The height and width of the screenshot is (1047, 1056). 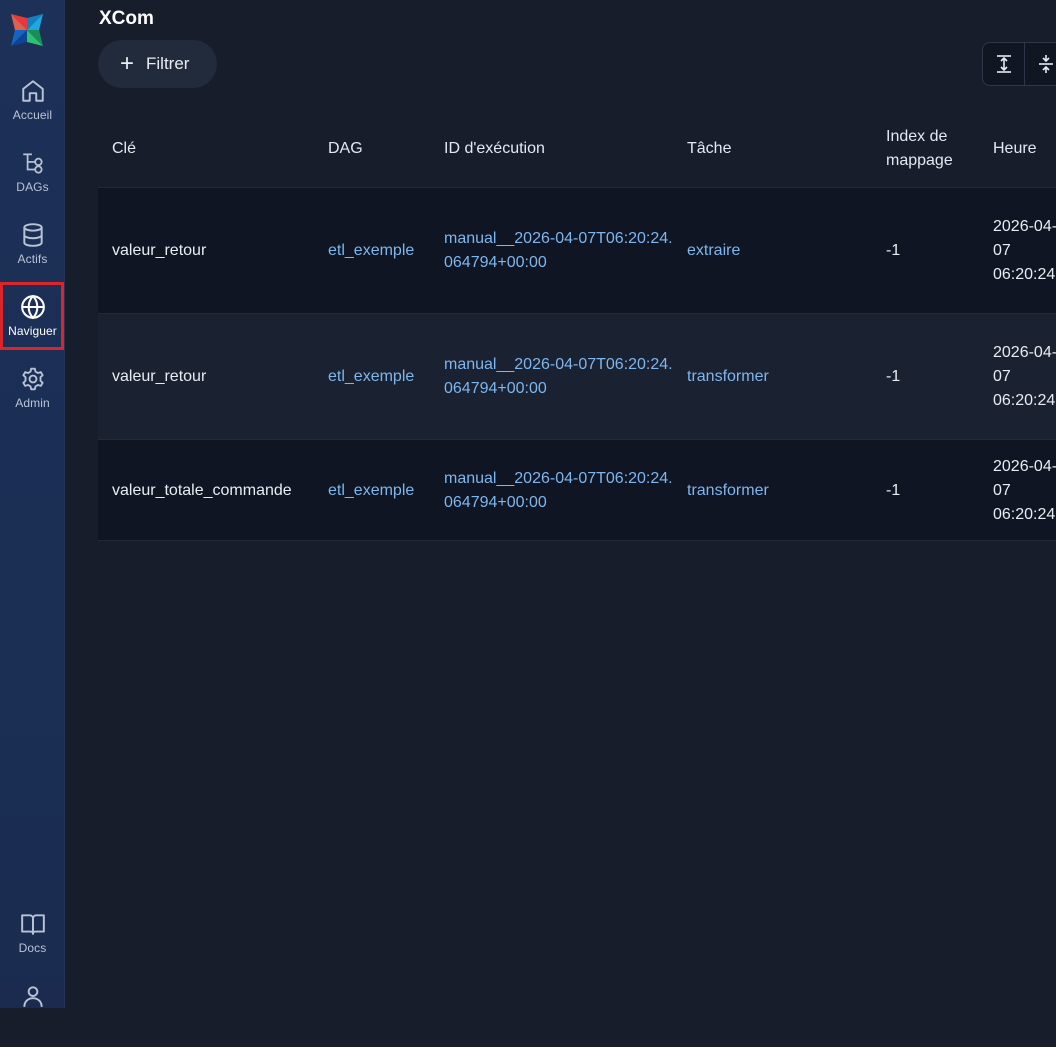 I want to click on cell-key: valeur_totale_commande, so click(x=202, y=490).